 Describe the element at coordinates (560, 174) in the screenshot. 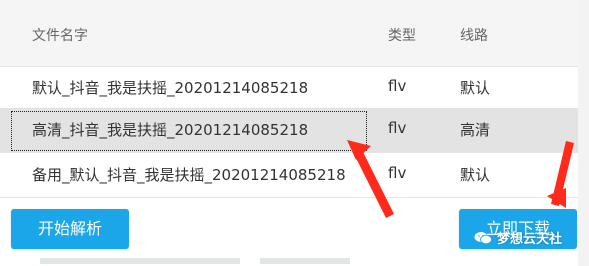

I see `red-arrow-right` at that location.